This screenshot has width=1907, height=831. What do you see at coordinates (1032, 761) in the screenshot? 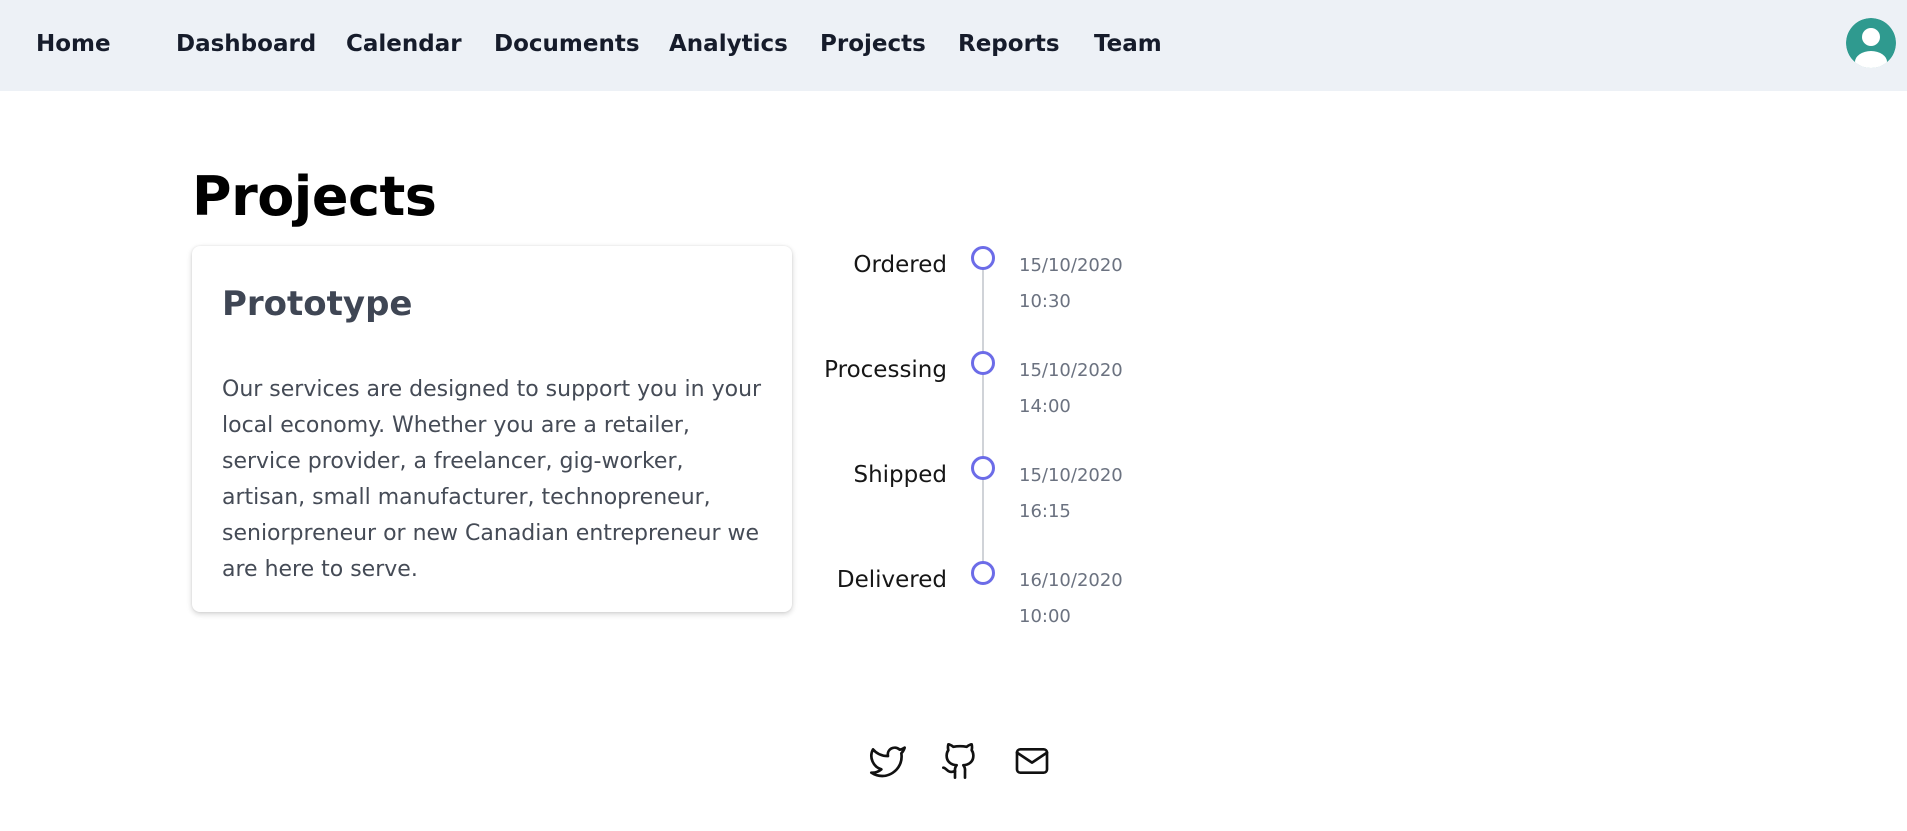
I see `mail-icon` at bounding box center [1032, 761].